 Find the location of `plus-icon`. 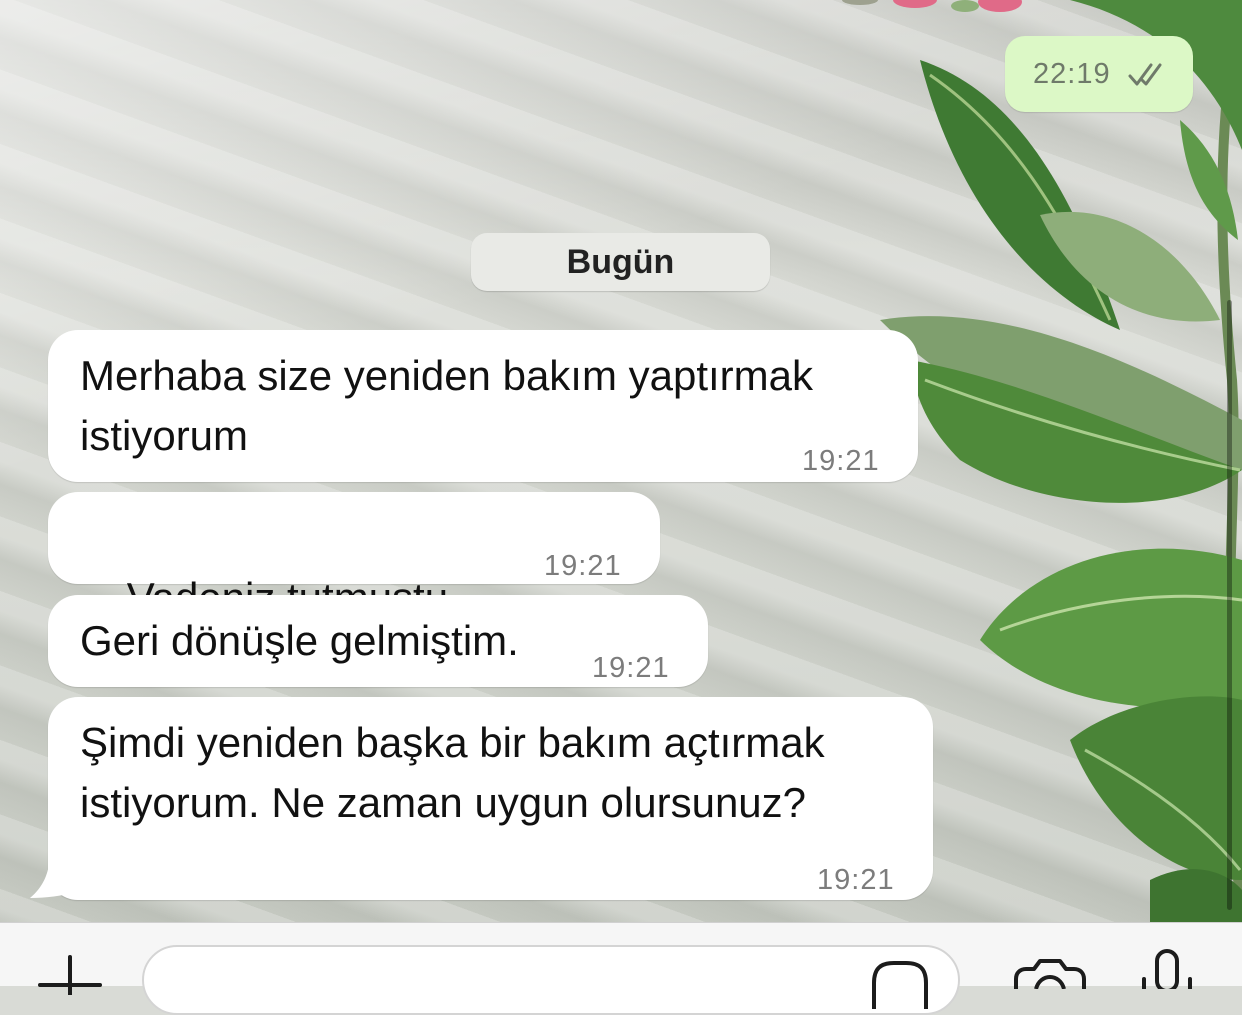

plus-icon is located at coordinates (70, 975).